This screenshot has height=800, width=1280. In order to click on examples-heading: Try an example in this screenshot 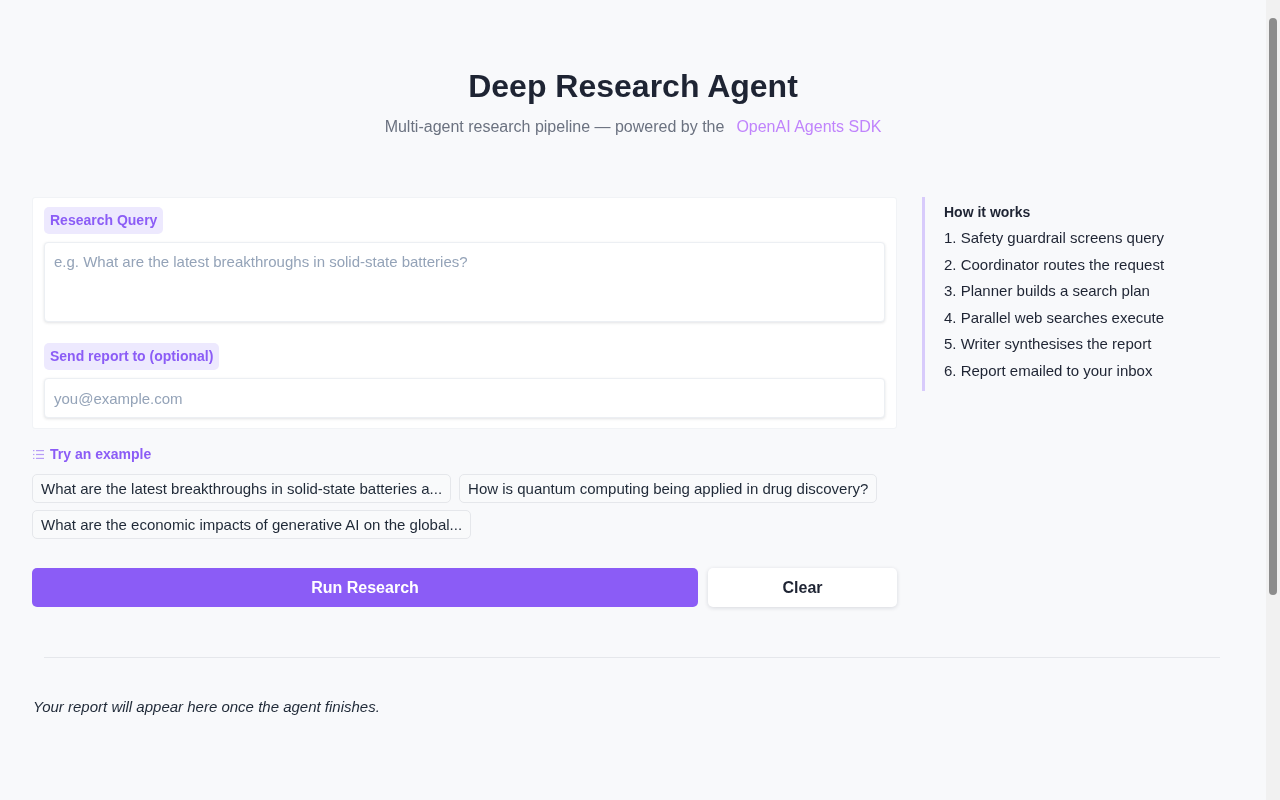, I will do `click(101, 454)`.